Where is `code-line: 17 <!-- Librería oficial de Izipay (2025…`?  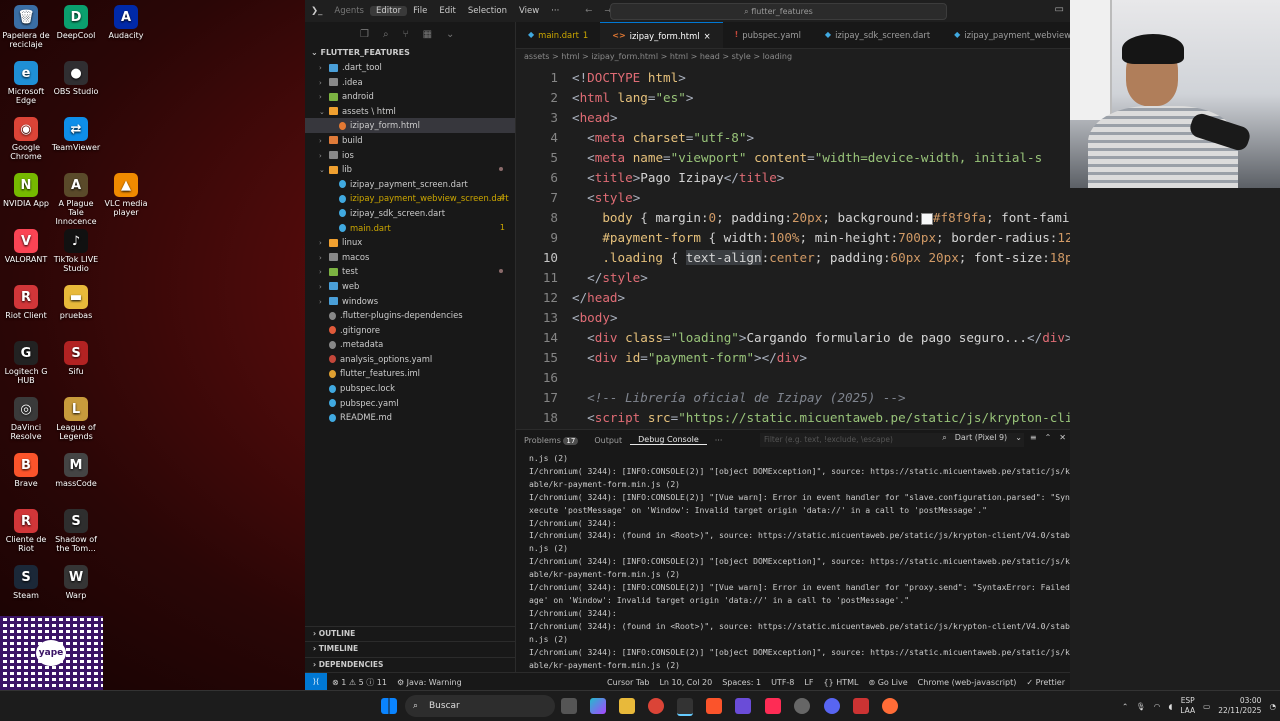
code-line: 17 <!-- Librería oficial de Izipay (2025… is located at coordinates (793, 398).